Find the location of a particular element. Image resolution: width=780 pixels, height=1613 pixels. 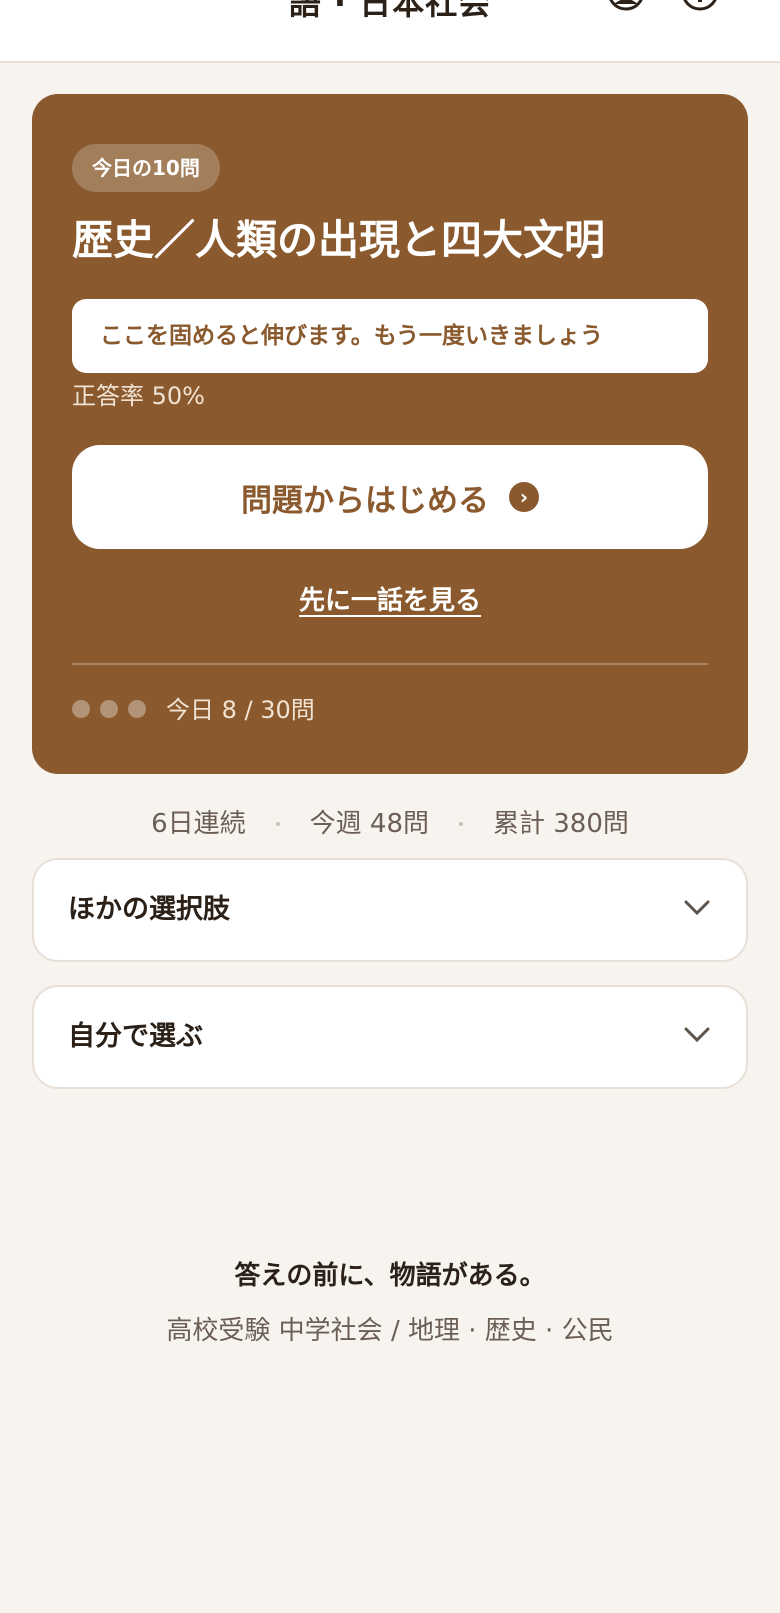

total-stat: 累計 380問 is located at coordinates (561, 824).